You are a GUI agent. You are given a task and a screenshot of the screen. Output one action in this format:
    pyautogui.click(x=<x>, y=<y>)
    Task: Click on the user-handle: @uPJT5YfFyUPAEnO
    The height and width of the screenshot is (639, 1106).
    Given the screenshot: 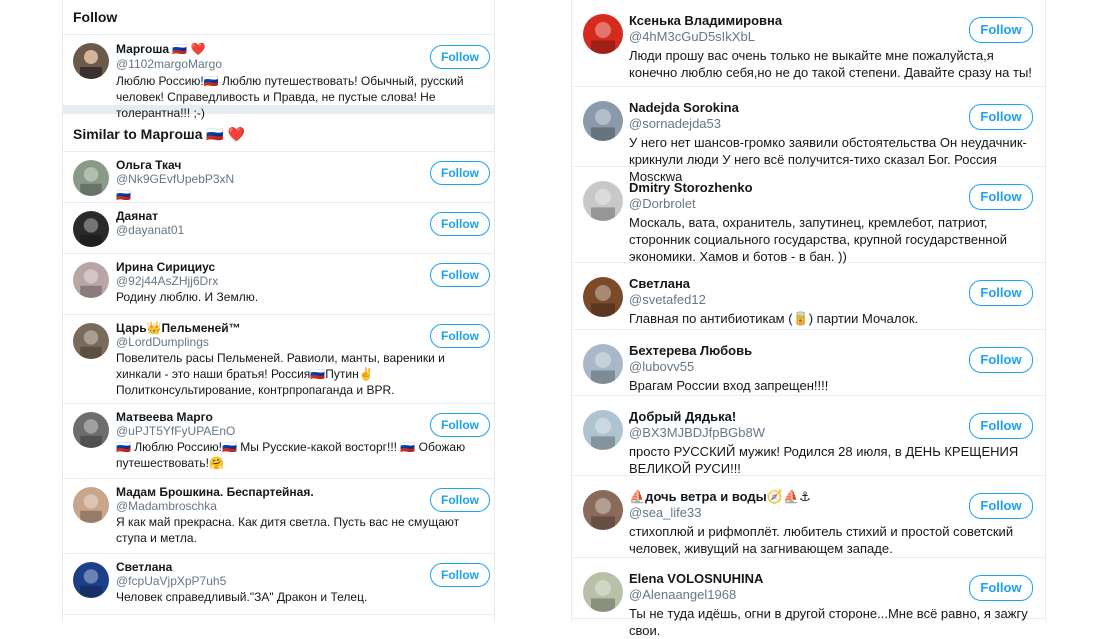 What is the action you would take?
    pyautogui.click(x=175, y=431)
    